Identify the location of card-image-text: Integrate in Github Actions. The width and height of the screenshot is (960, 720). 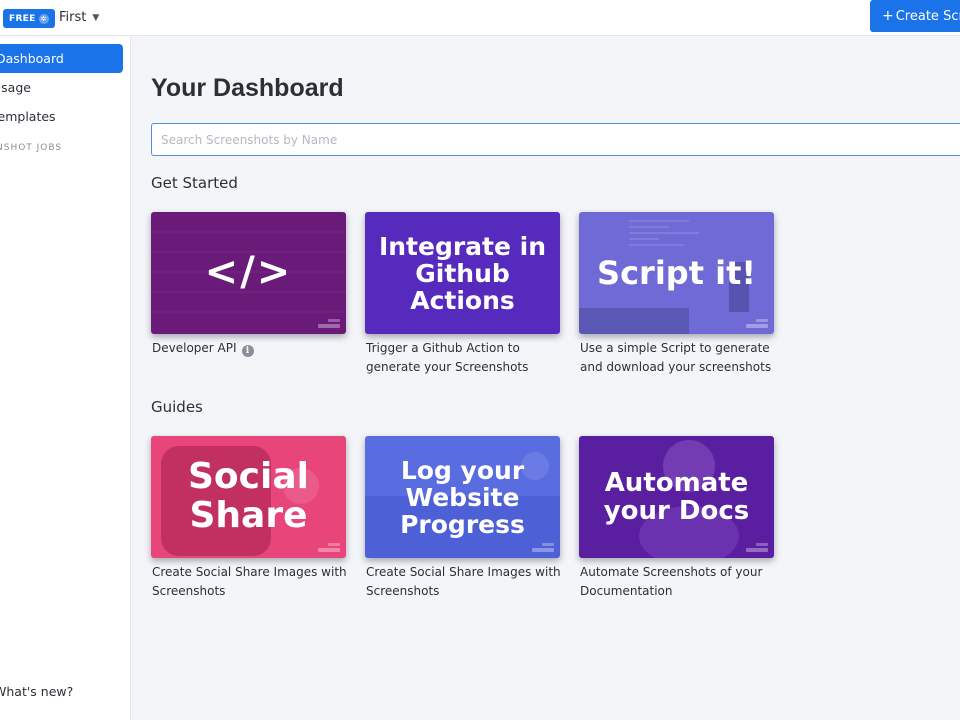
(462, 273).